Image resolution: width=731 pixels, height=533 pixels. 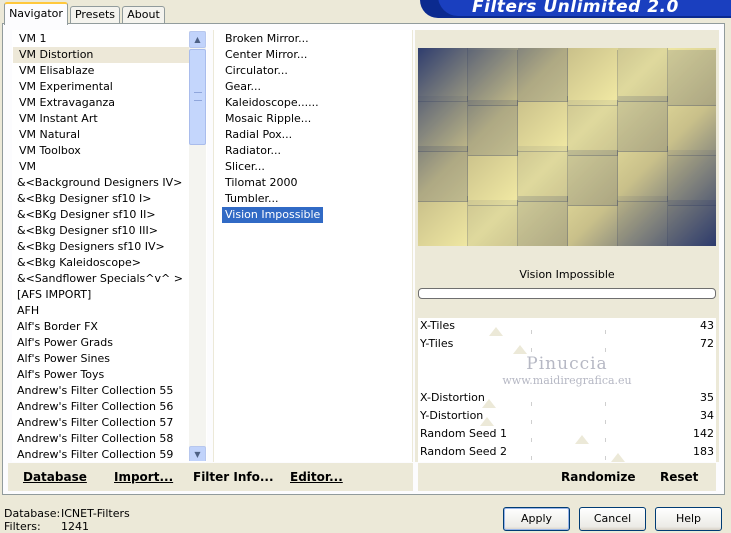 I want to click on filter-item: Tilomat 2000, so click(x=261, y=183).